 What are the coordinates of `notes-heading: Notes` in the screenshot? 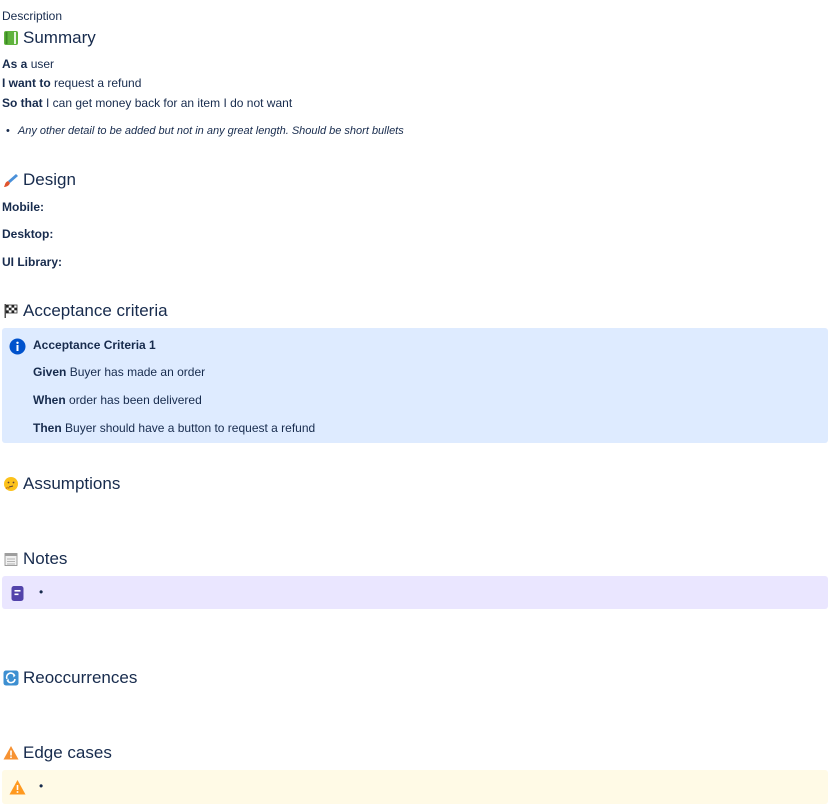 It's located at (34, 559).